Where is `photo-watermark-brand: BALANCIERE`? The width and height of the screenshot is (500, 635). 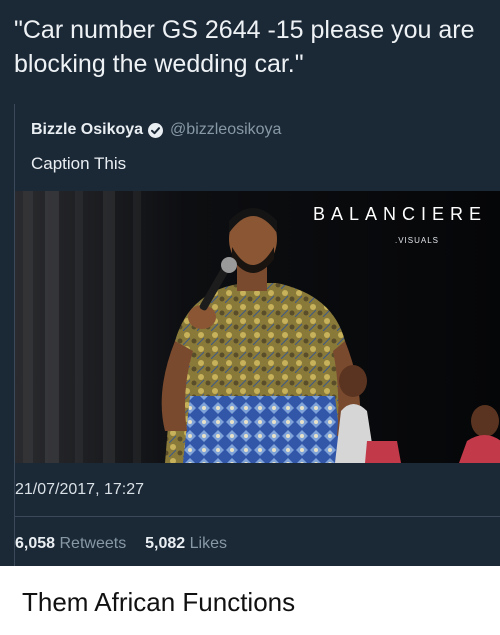
photo-watermark-brand: BALANCIERE is located at coordinates (399, 214).